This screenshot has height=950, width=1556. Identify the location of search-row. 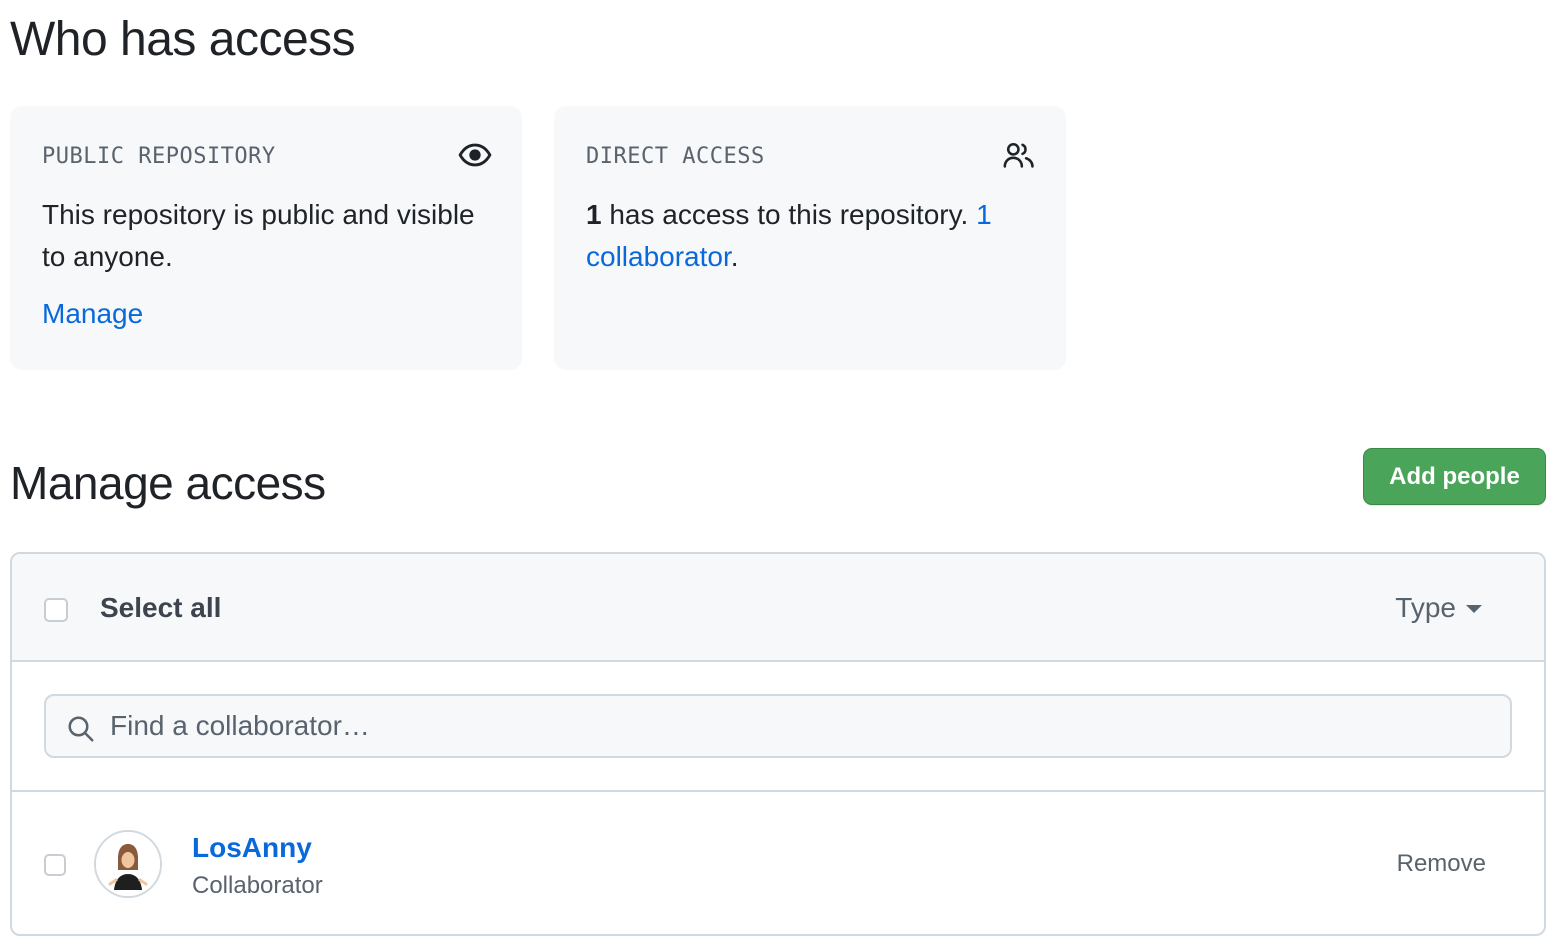
(778, 727).